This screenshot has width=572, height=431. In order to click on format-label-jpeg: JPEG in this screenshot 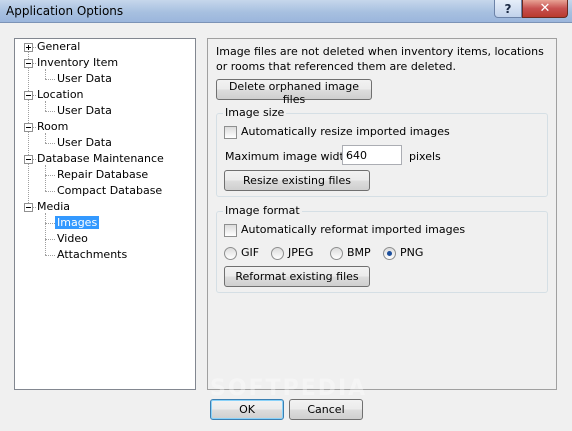, I will do `click(300, 252)`.